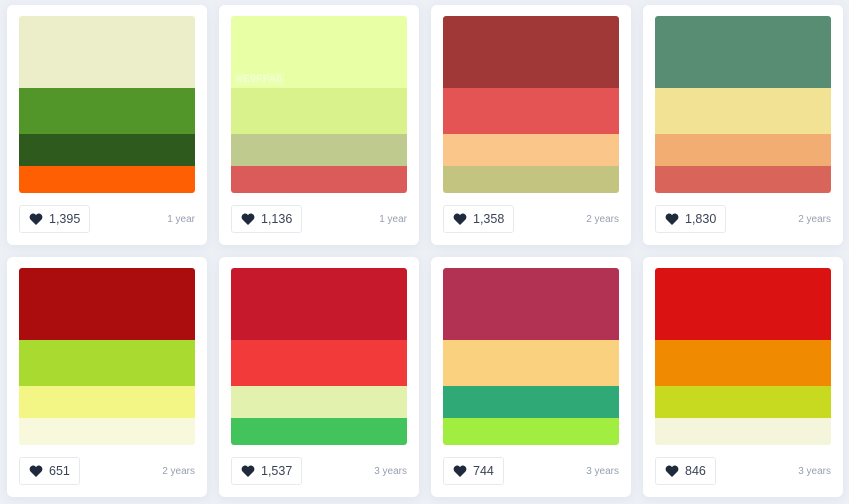 The width and height of the screenshot is (849, 504). I want to click on palette-card-8: 846 3 years, so click(743, 377).